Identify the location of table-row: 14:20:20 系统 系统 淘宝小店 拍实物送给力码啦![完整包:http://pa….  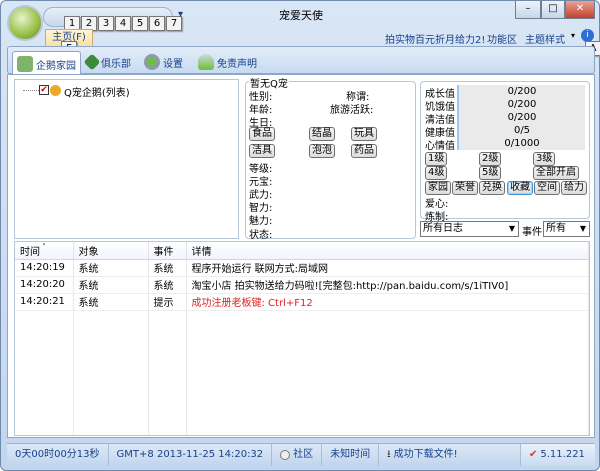
(302, 285).